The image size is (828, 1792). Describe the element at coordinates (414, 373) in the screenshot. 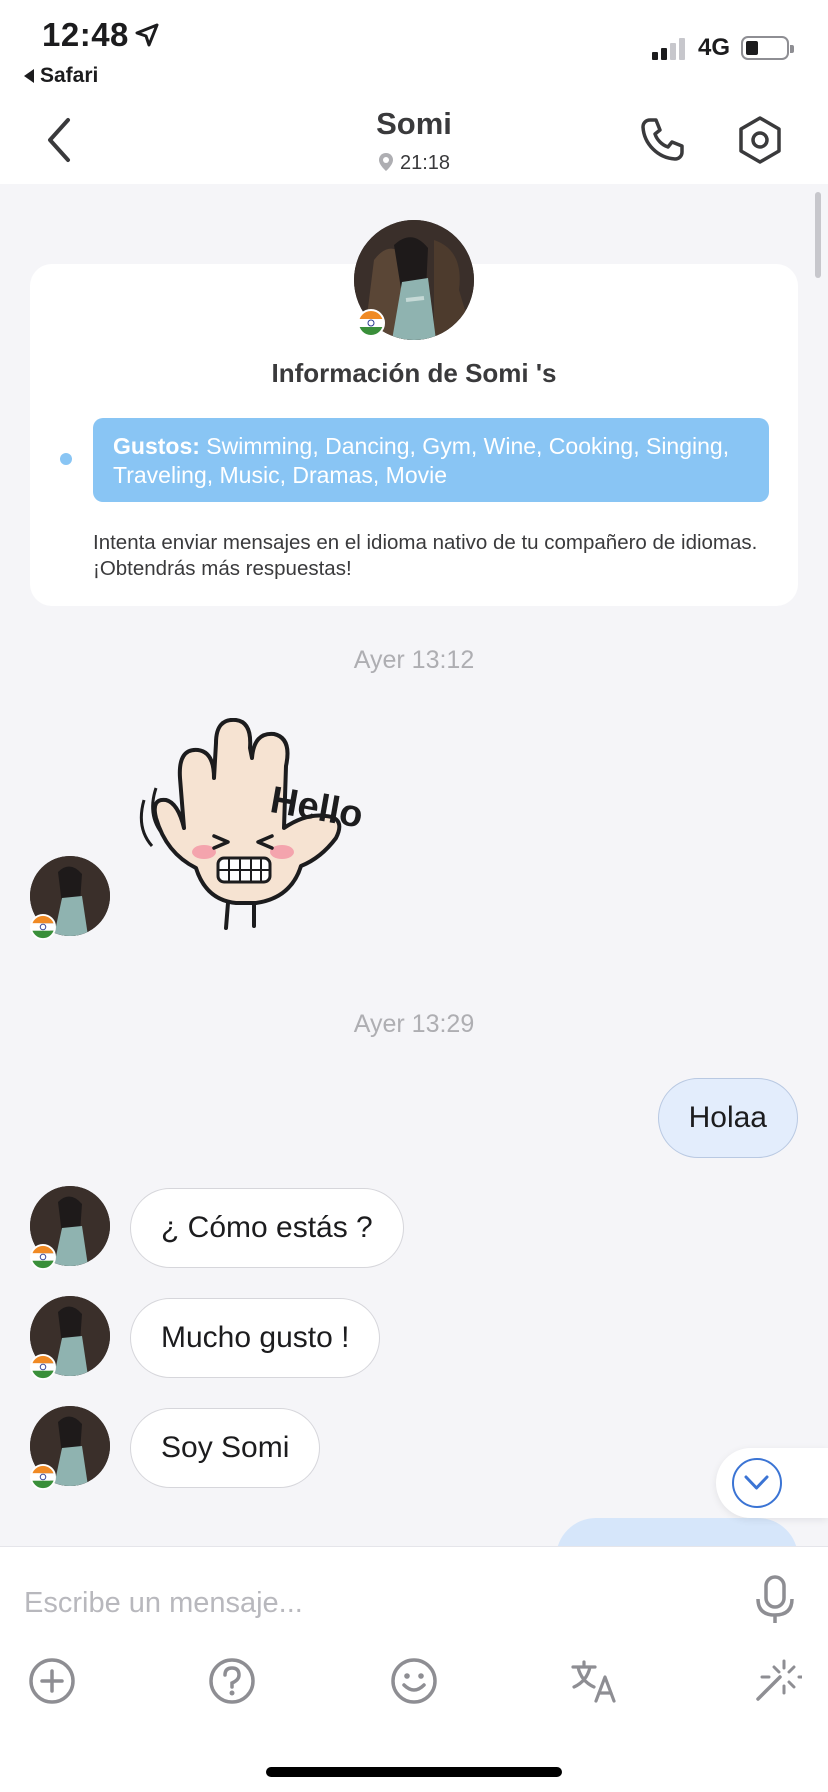

I see `partner-info-title: Información de Somi 's` at that location.